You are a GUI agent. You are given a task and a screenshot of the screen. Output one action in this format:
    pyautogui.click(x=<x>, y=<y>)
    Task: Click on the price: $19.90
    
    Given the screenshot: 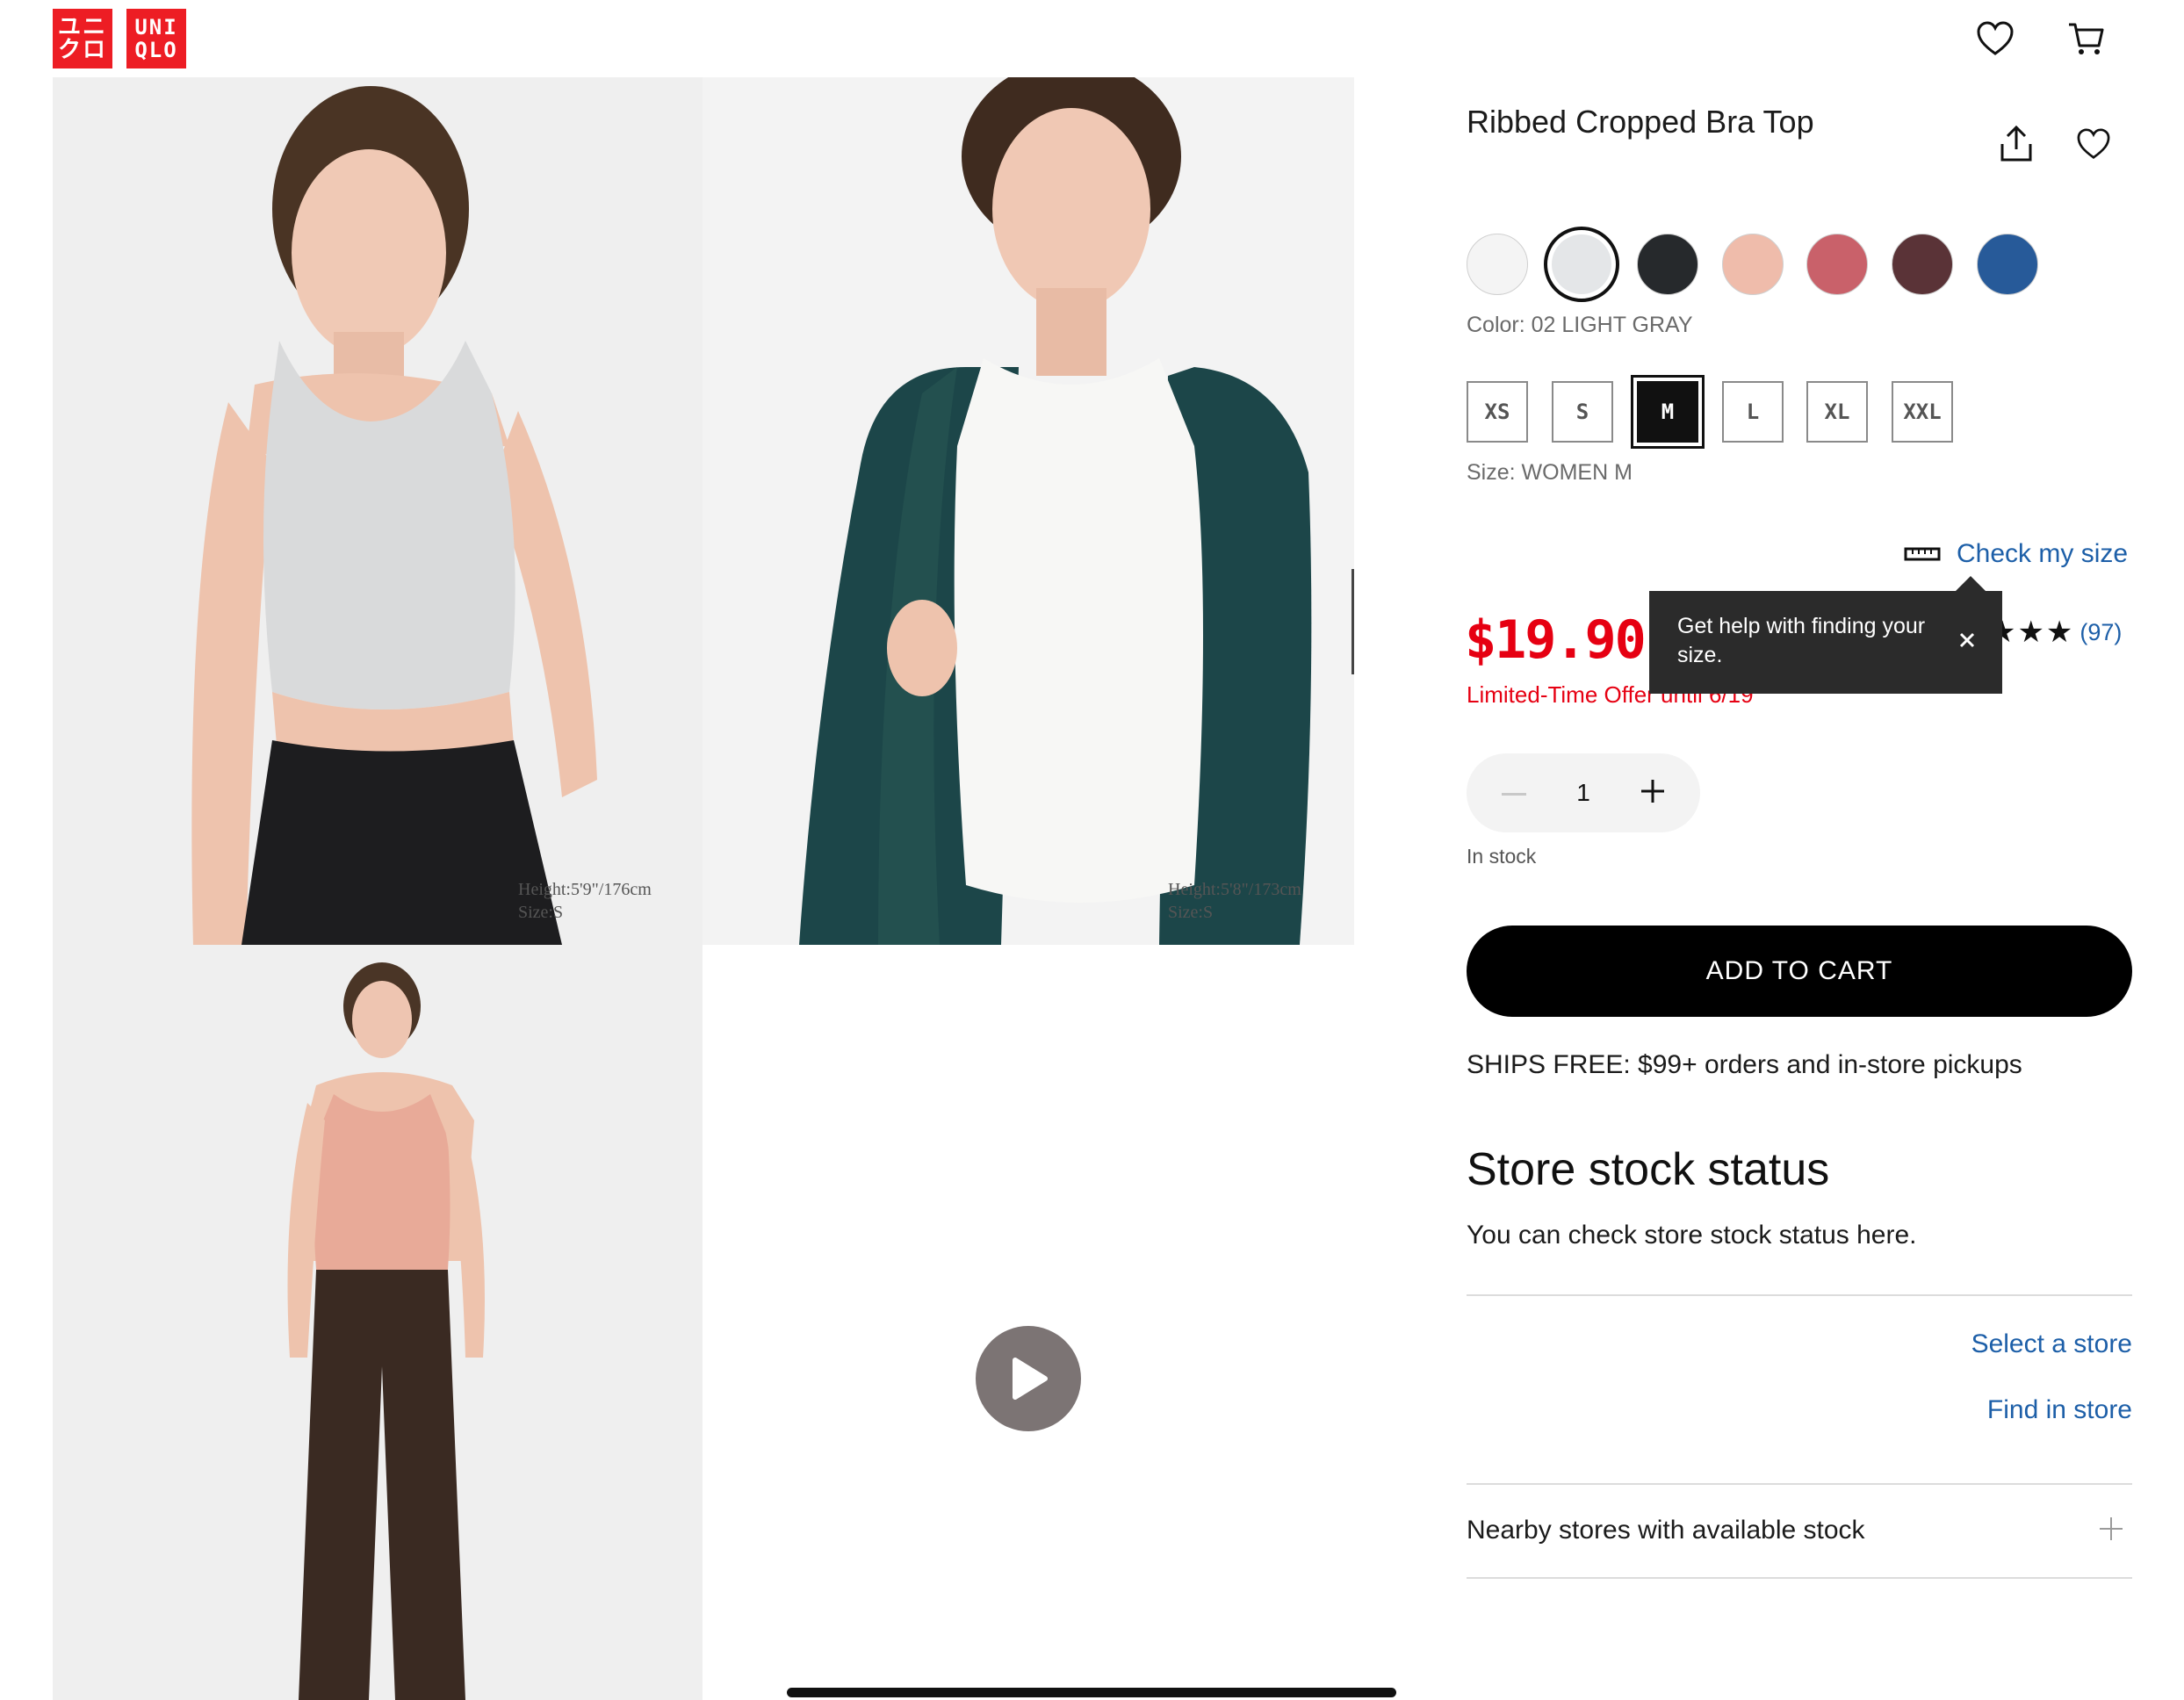 What is the action you would take?
    pyautogui.click(x=1556, y=640)
    